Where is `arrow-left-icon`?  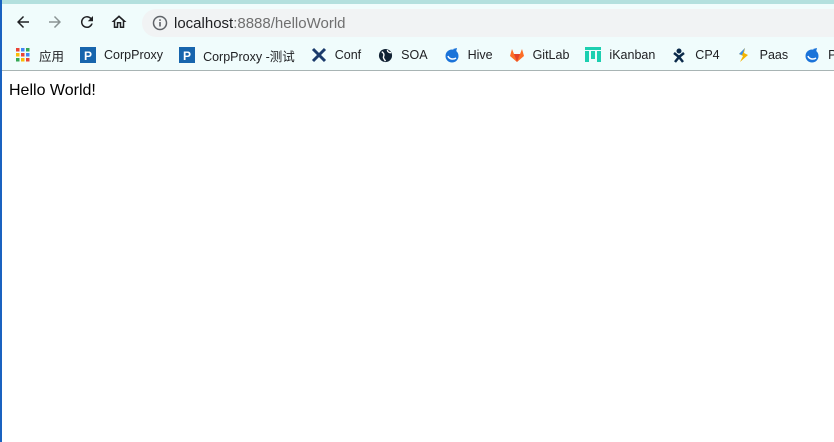
arrow-left-icon is located at coordinates (23, 22).